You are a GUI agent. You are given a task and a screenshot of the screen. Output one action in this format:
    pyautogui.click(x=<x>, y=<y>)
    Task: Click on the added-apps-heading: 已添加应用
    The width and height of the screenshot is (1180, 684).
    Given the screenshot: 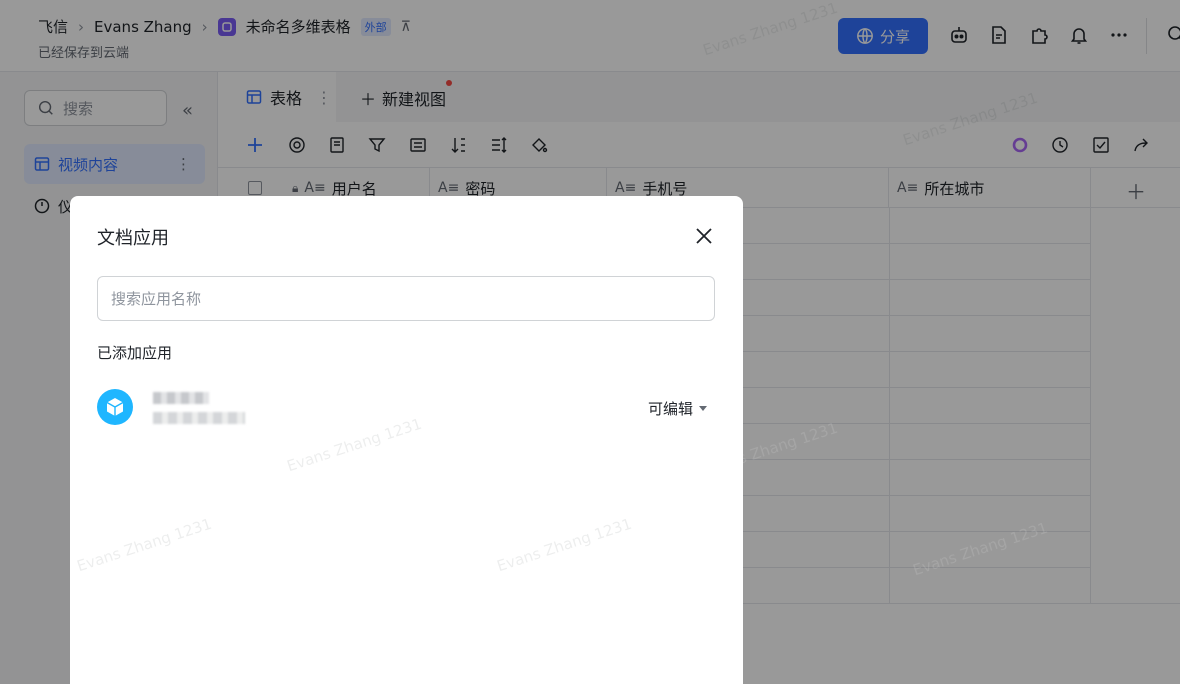 What is the action you would take?
    pyautogui.click(x=135, y=353)
    